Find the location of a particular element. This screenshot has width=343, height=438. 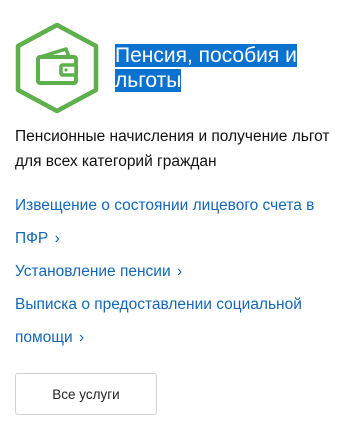

service-link-pension-assignment: Установление пенсии › is located at coordinates (177, 271).